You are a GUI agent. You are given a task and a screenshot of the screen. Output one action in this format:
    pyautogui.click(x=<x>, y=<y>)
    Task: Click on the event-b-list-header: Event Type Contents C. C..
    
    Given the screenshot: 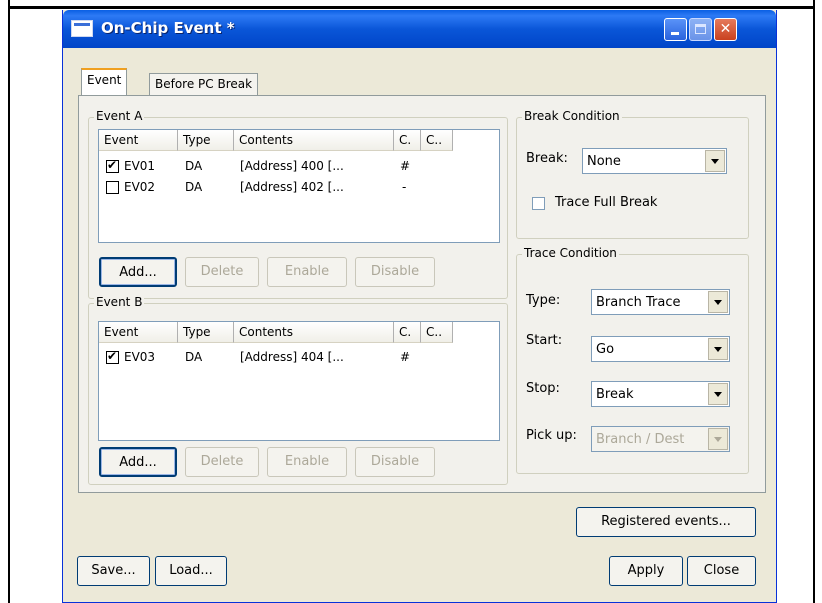 What is the action you would take?
    pyautogui.click(x=299, y=333)
    